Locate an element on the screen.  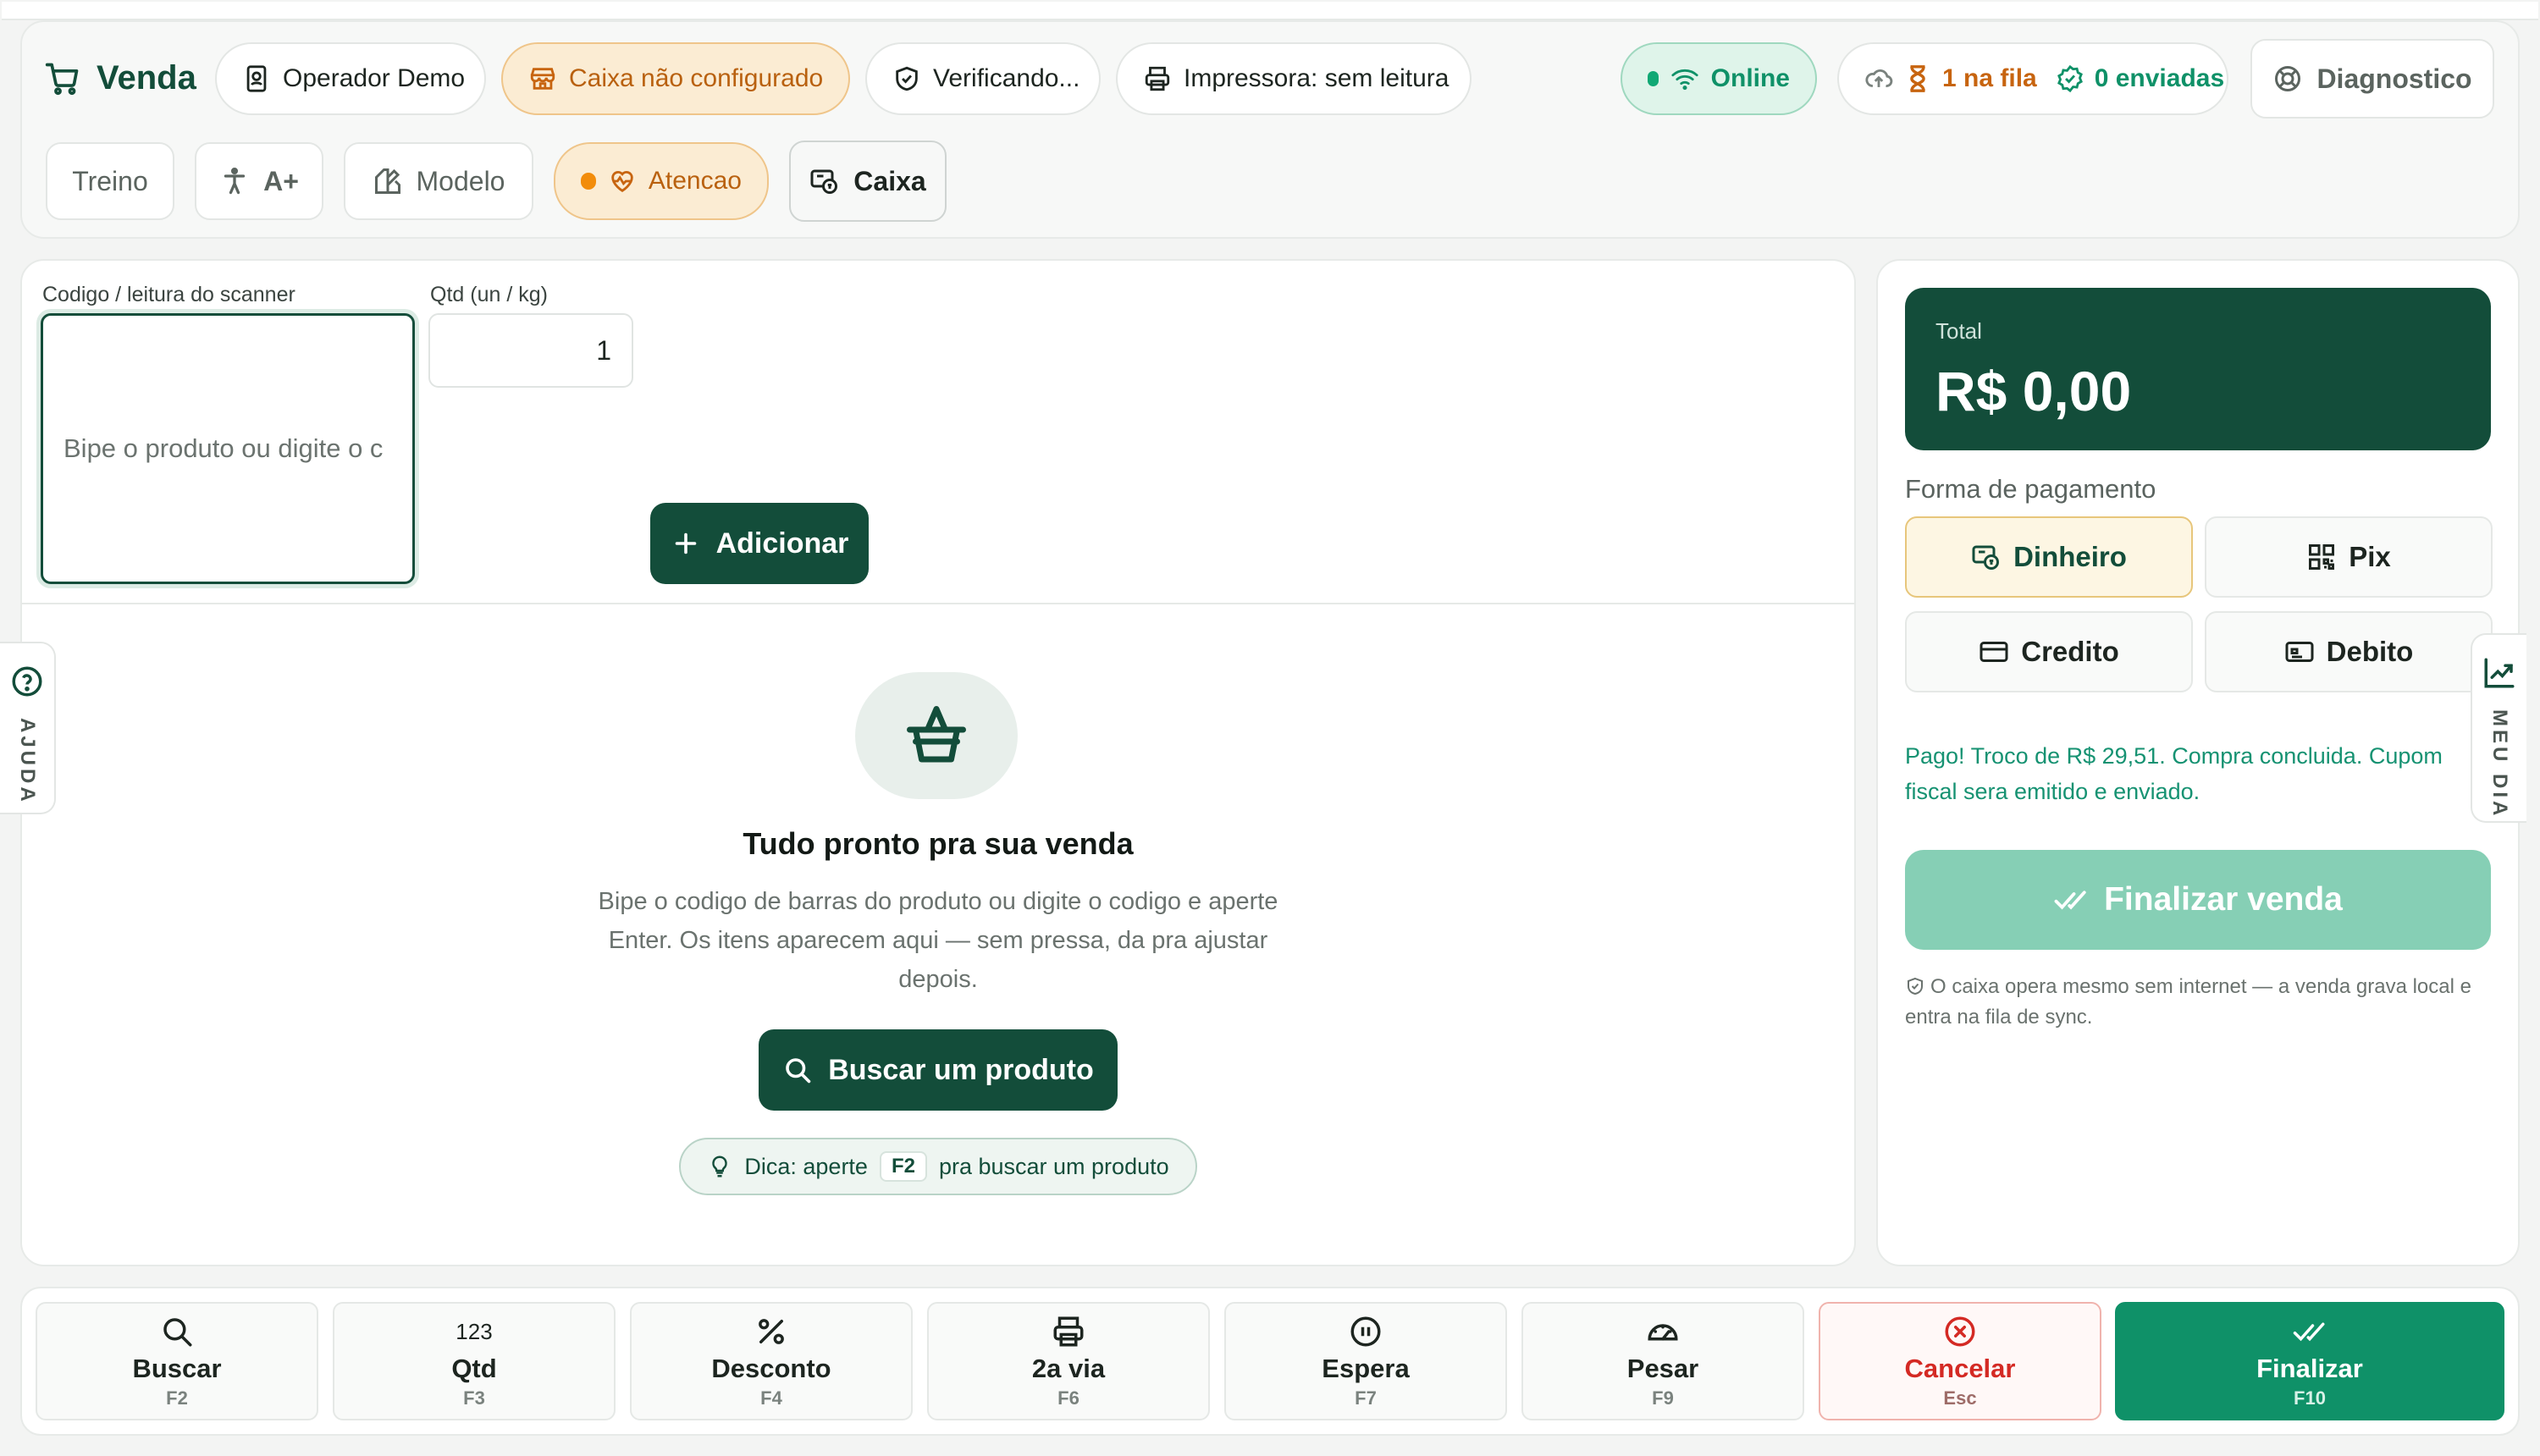
total-value: R$ 0,00 is located at coordinates (2033, 391).